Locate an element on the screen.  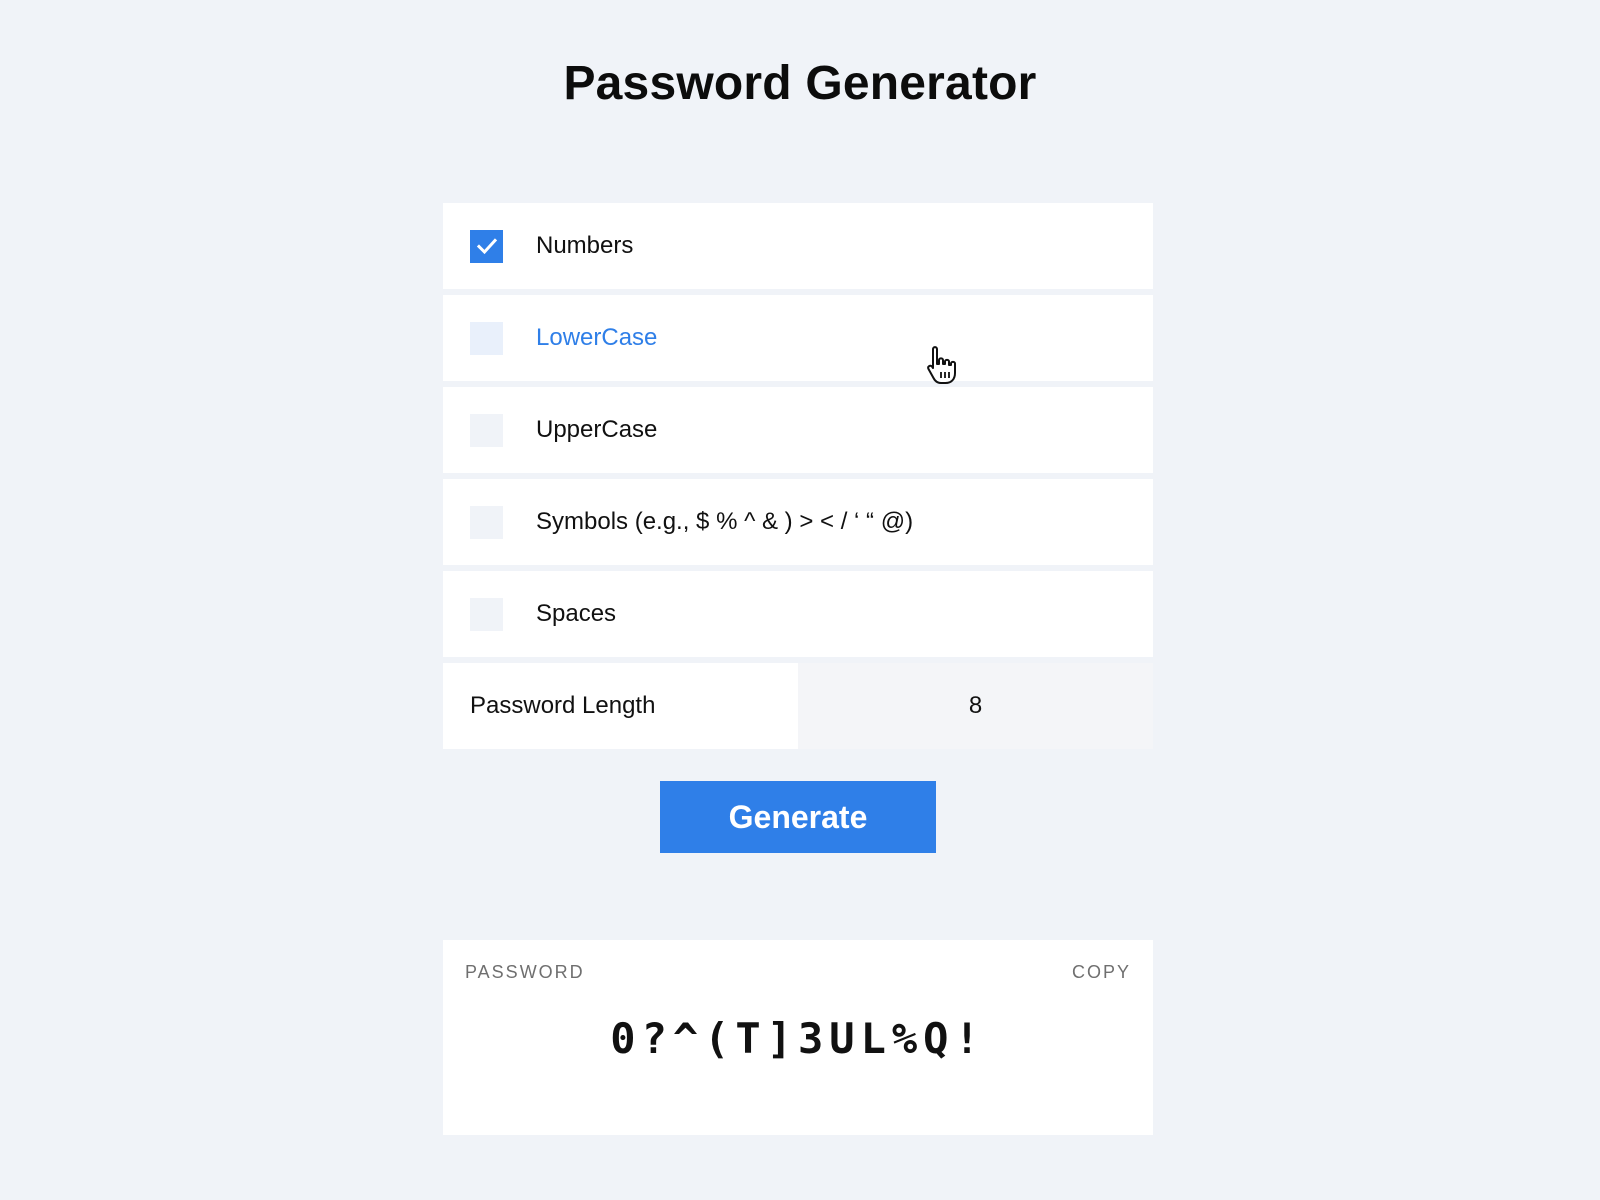
option-label: Numbers is located at coordinates (585, 245).